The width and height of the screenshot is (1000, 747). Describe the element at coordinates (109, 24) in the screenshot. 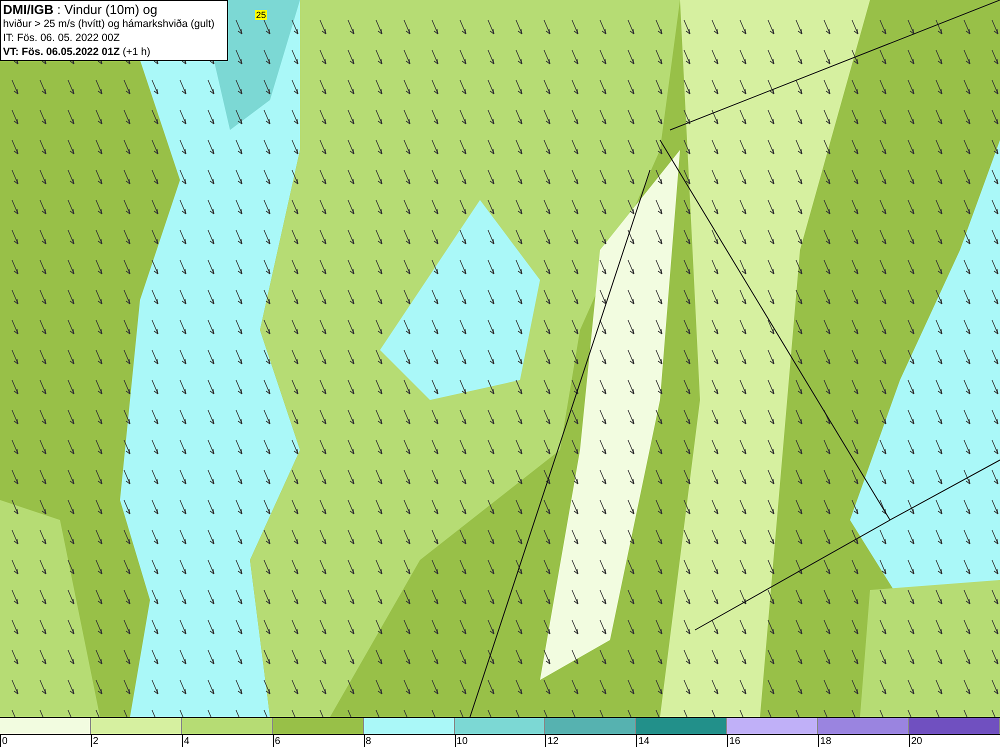

I see `info-text: hviður > 25 m/s (hvítt) og hámarkshviða (gult)` at that location.